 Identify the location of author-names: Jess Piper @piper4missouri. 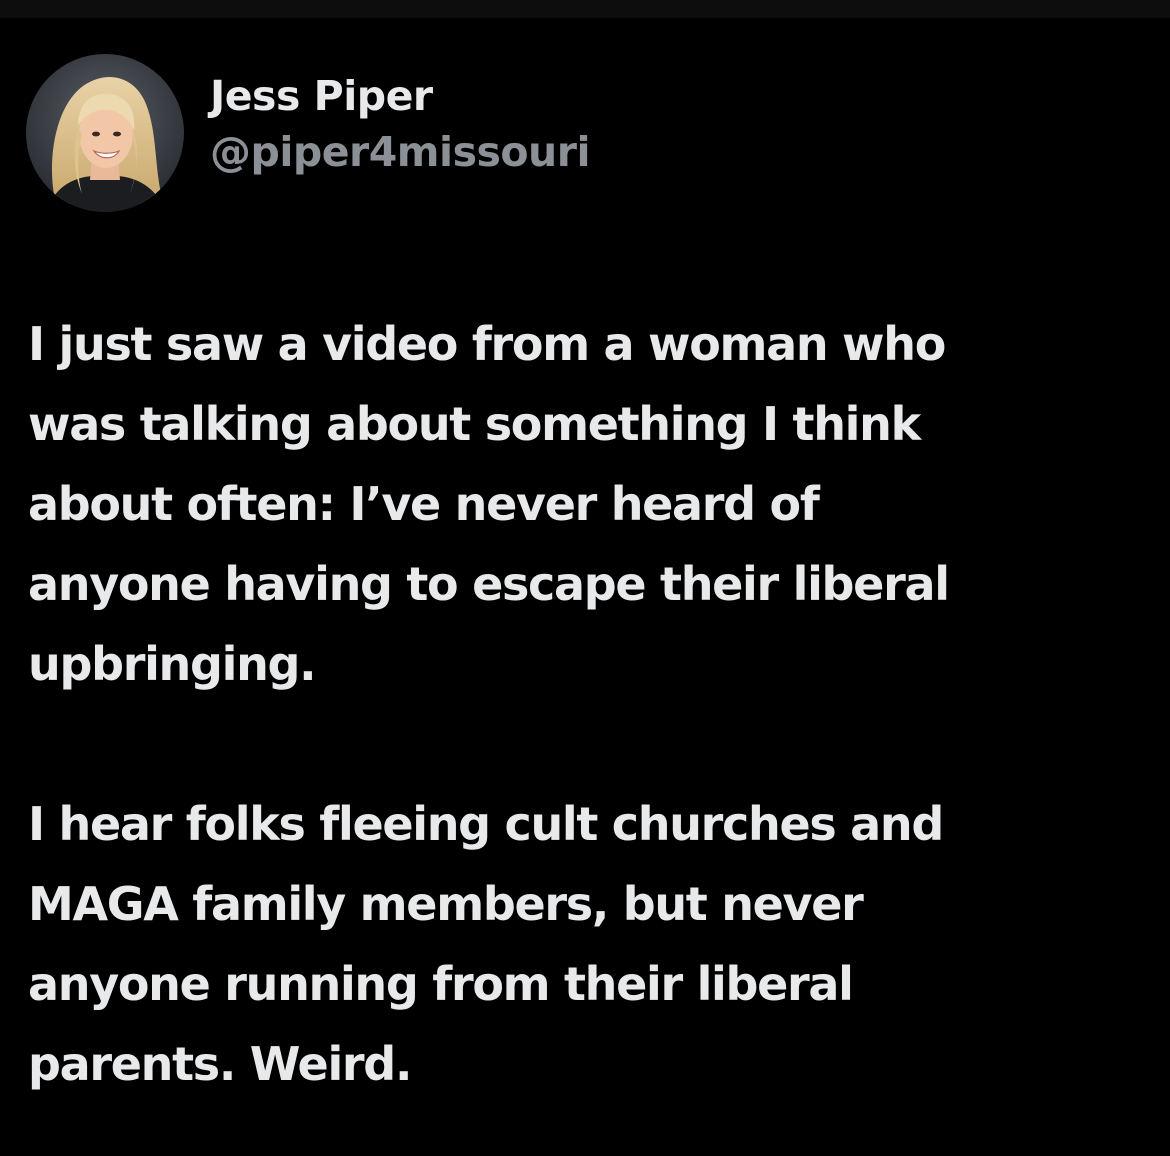
(400, 124).